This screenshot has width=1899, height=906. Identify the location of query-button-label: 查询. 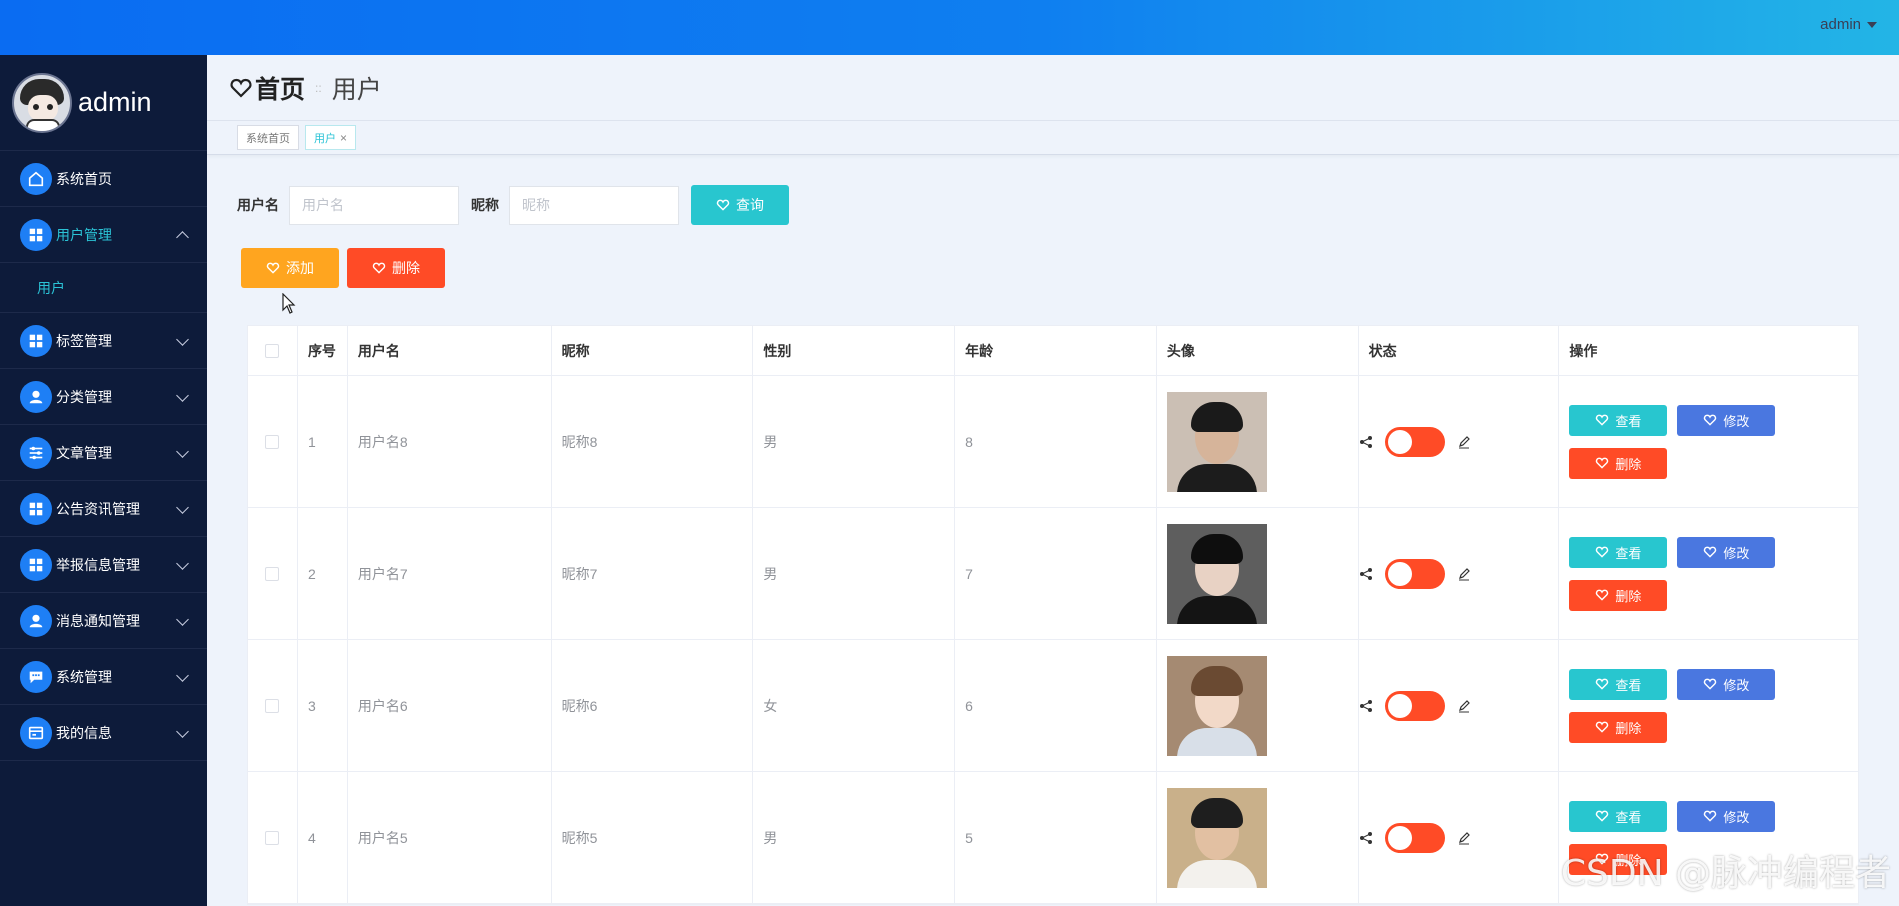
(750, 205).